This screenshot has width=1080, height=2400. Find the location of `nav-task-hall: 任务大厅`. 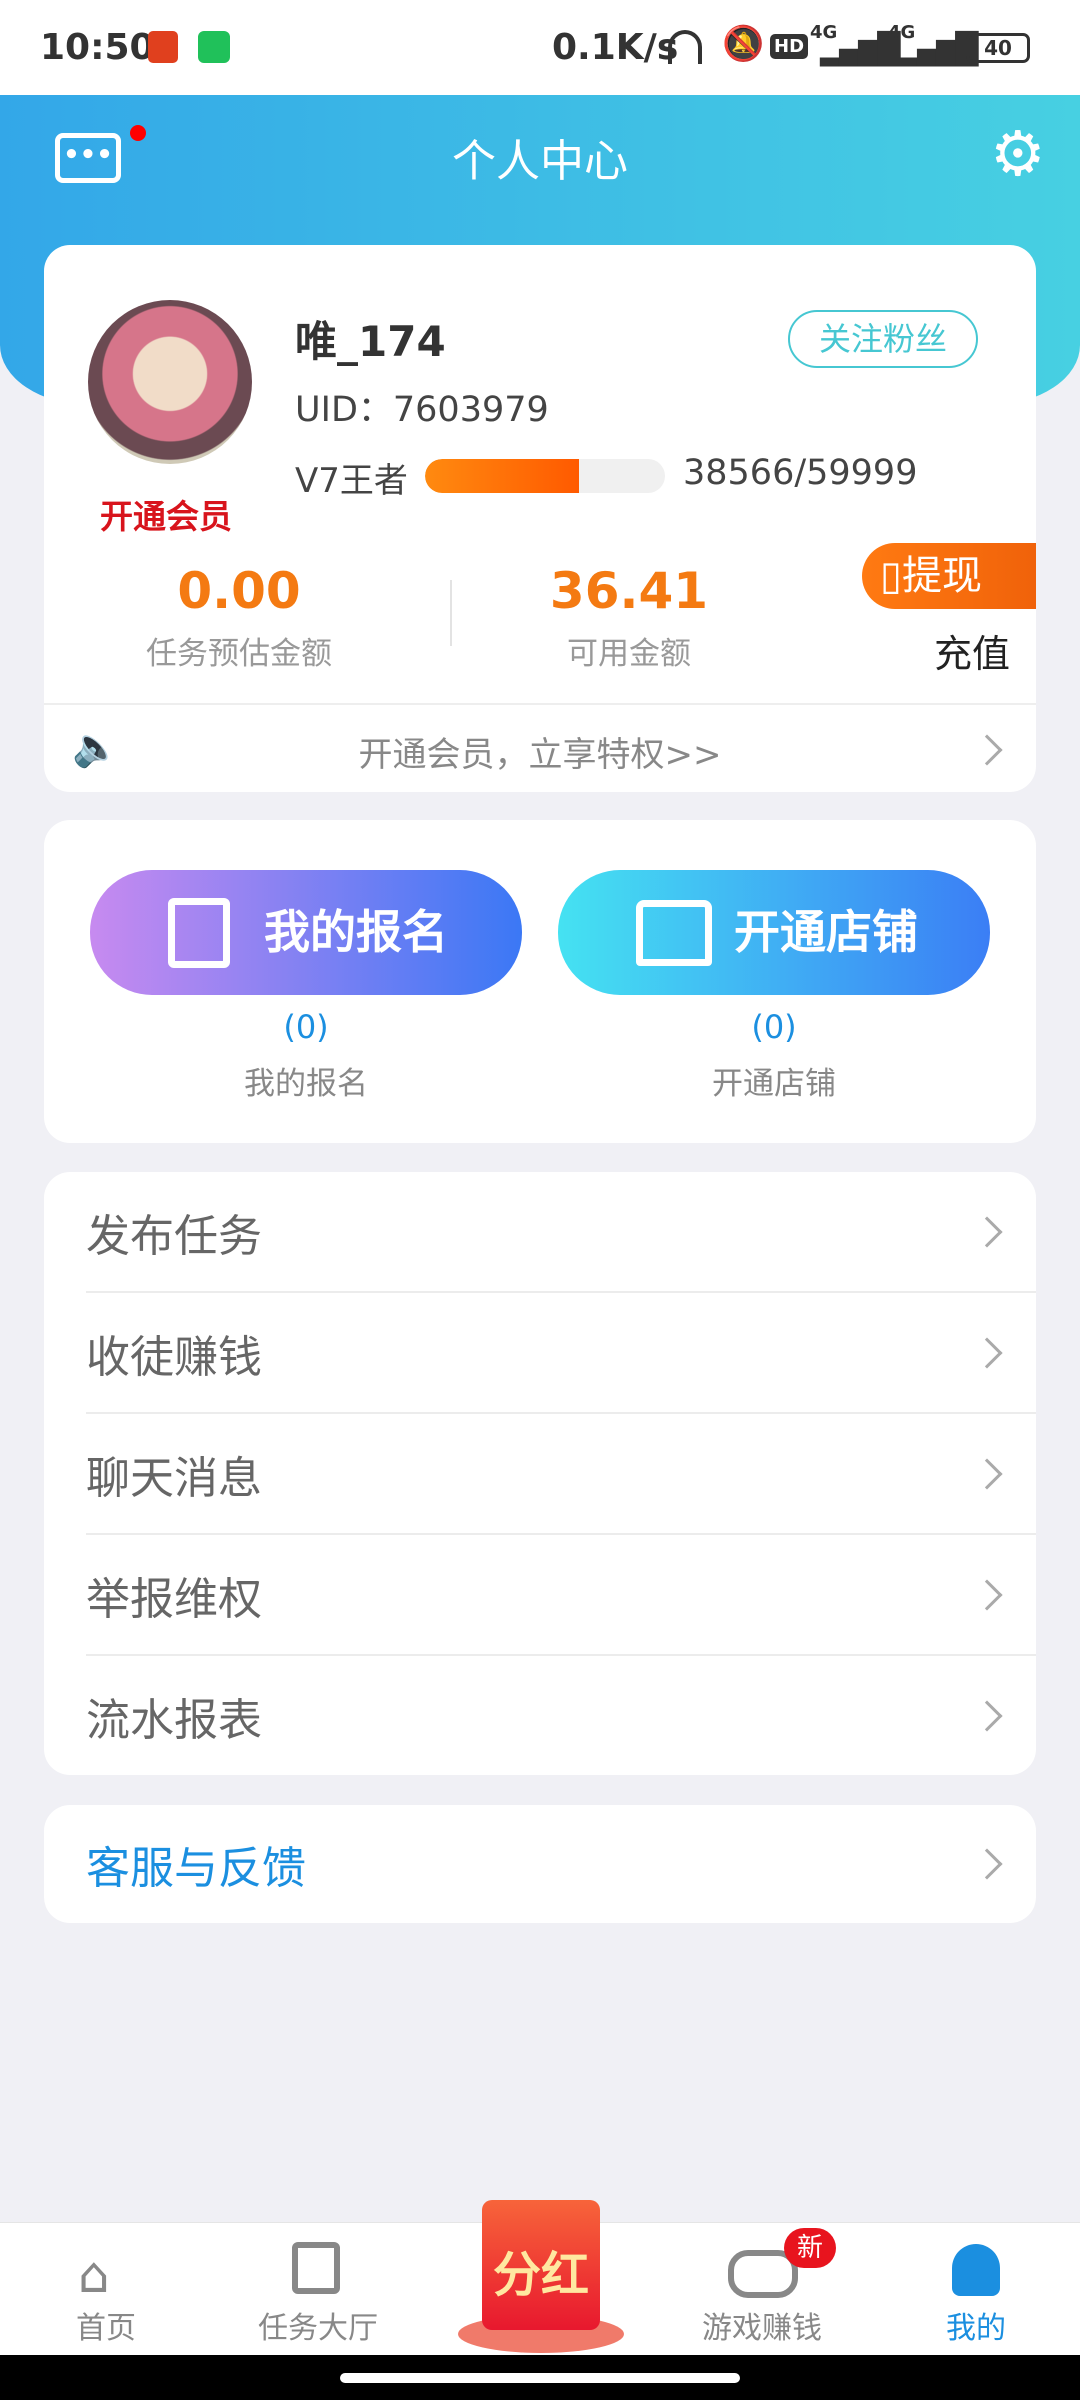

nav-task-hall: 任务大厅 is located at coordinates (318, 2288).